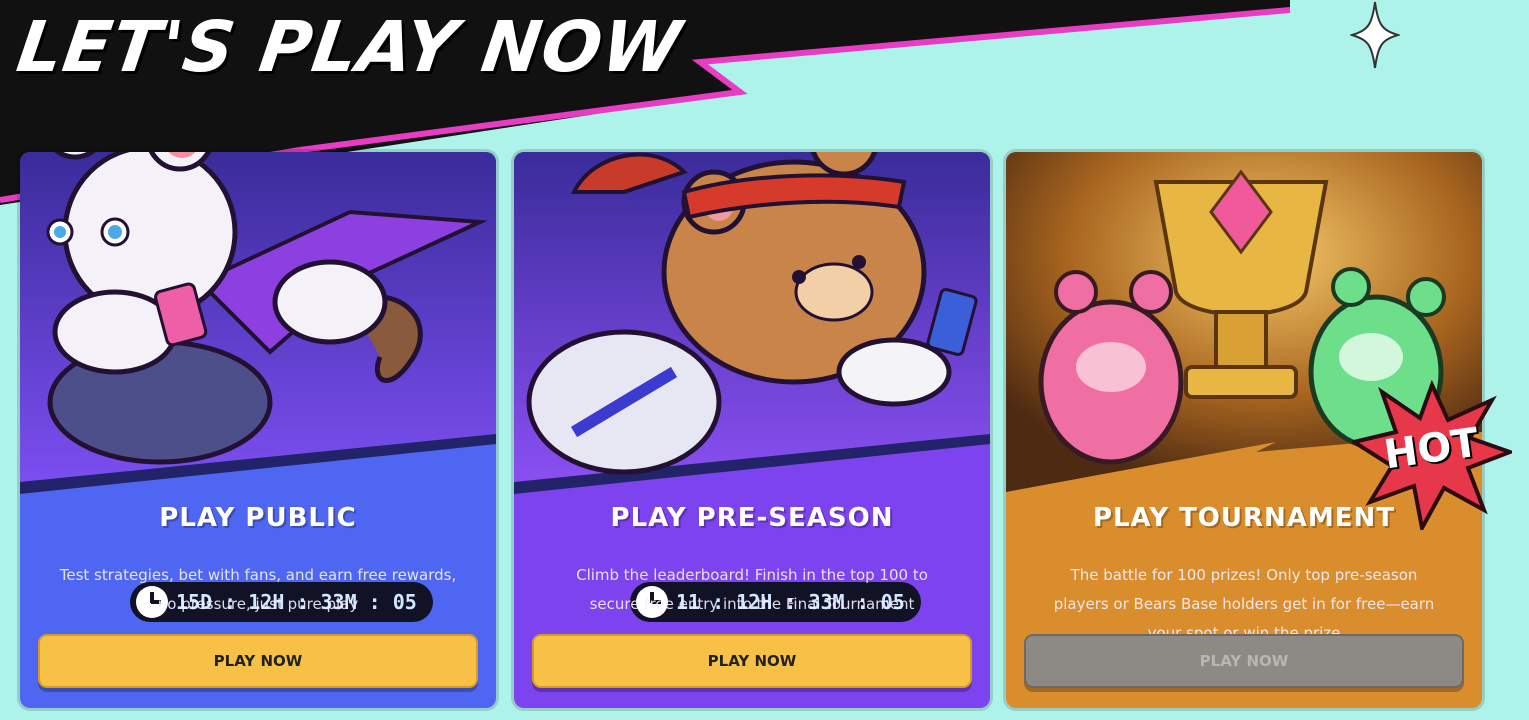 This screenshot has height=720, width=1529. I want to click on page-title: LET'S PLAY NOW, so click(349, 47).